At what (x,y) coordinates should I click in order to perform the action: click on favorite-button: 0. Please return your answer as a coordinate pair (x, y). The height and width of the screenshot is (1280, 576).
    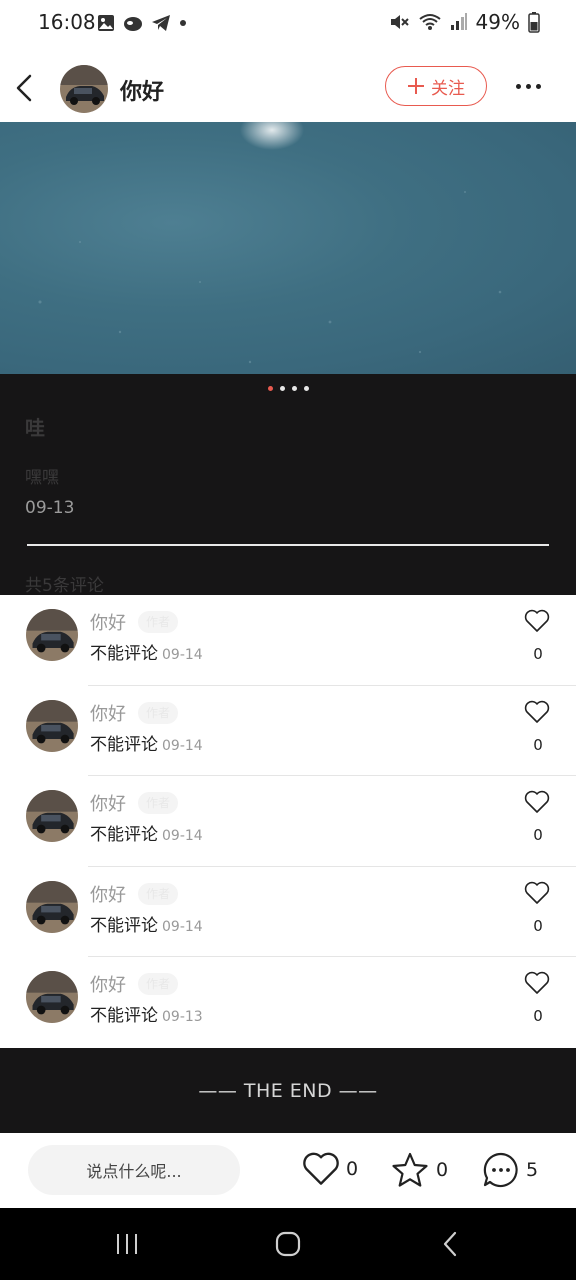
    Looking at the image, I should click on (419, 1170).